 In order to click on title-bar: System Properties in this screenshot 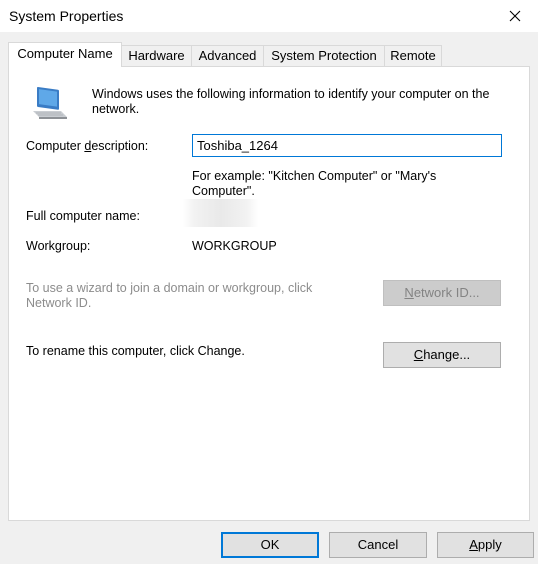, I will do `click(269, 16)`.